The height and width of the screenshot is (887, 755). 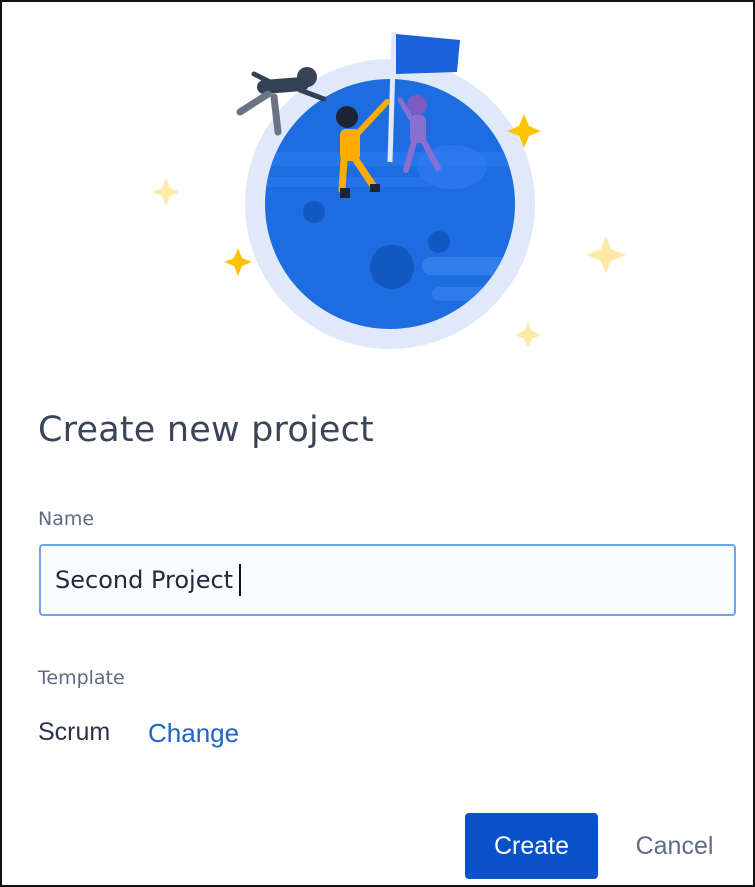 What do you see at coordinates (206, 430) in the screenshot?
I see `page-title: Create new project` at bounding box center [206, 430].